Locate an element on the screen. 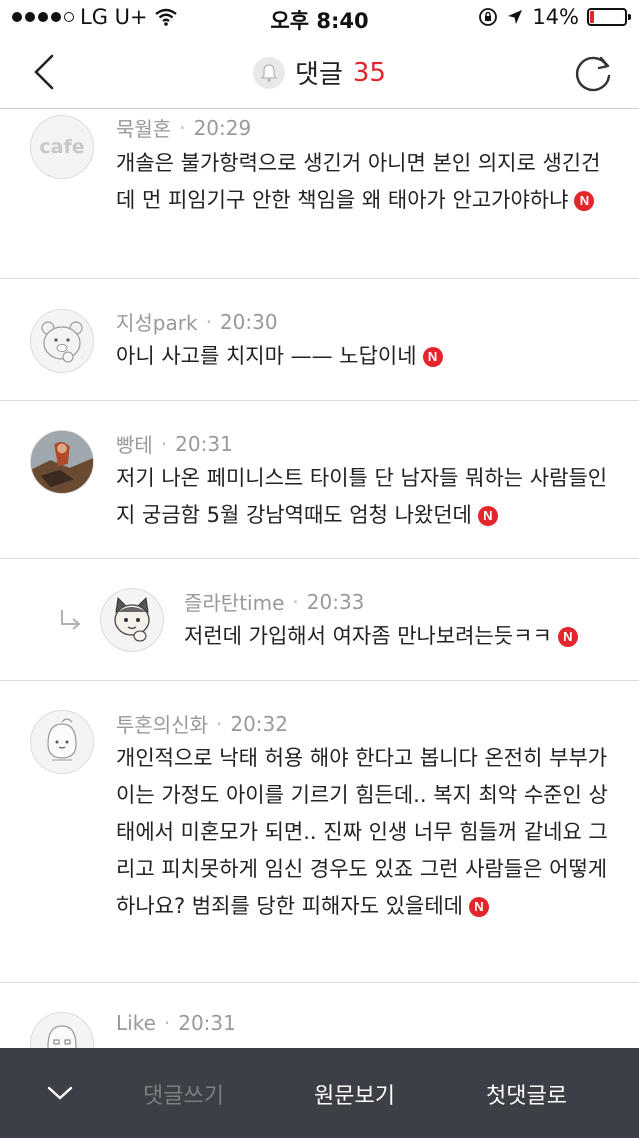  comment-text: 저런데 가입해서 여자좀 만나보려는듯ㅋㅋ N is located at coordinates (397, 636).